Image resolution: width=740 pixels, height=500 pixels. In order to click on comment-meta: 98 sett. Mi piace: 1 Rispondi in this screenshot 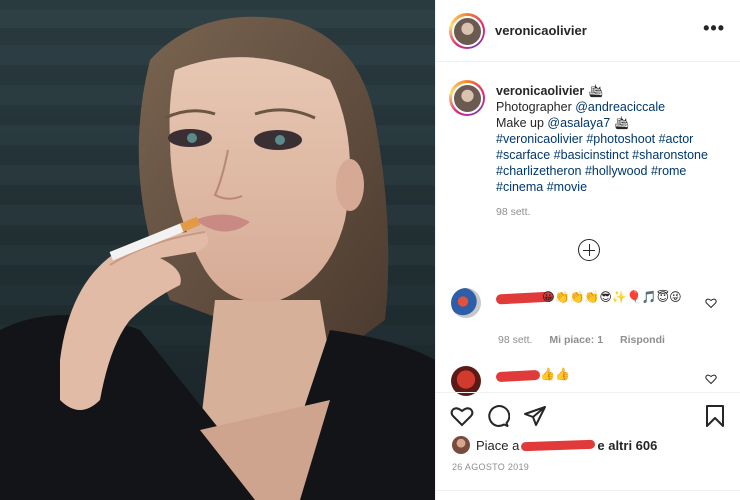, I will do `click(588, 340)`.